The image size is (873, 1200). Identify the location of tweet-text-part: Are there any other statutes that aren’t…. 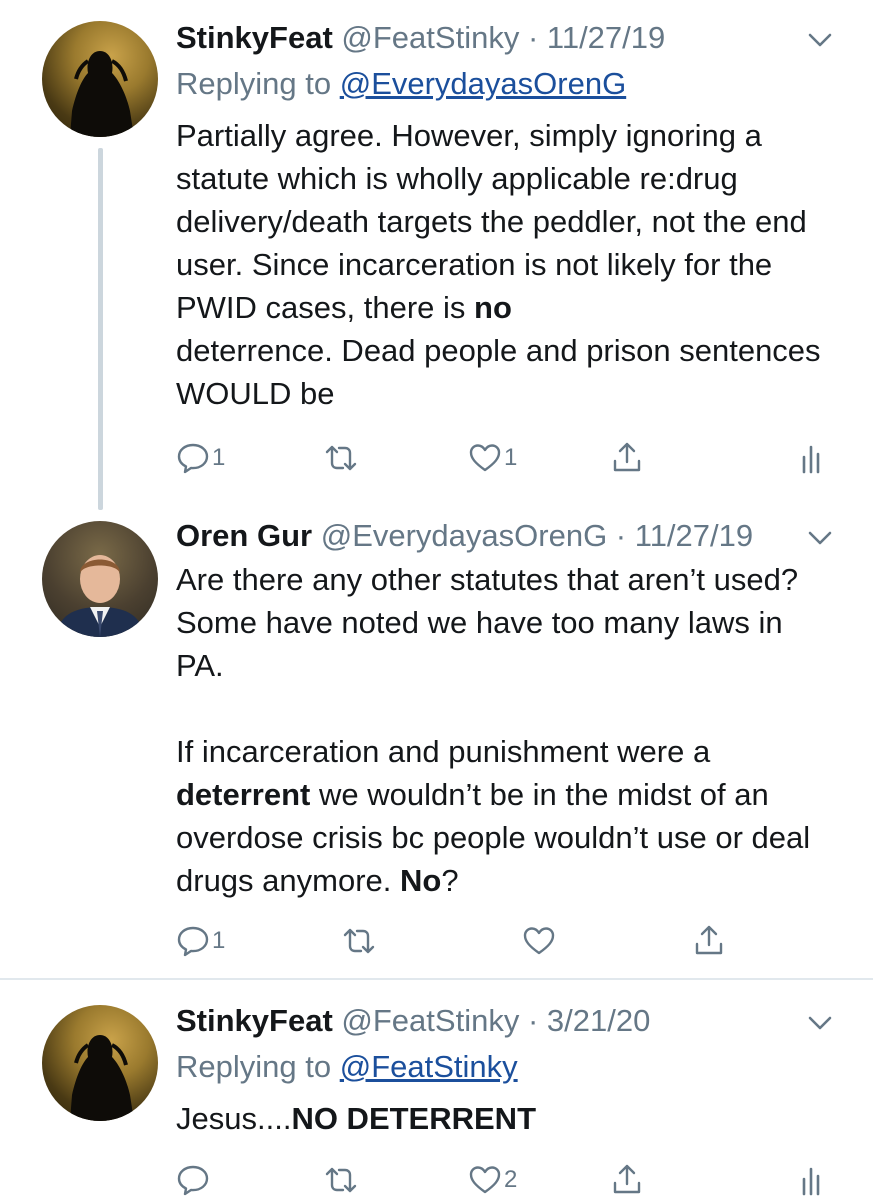
(487, 665).